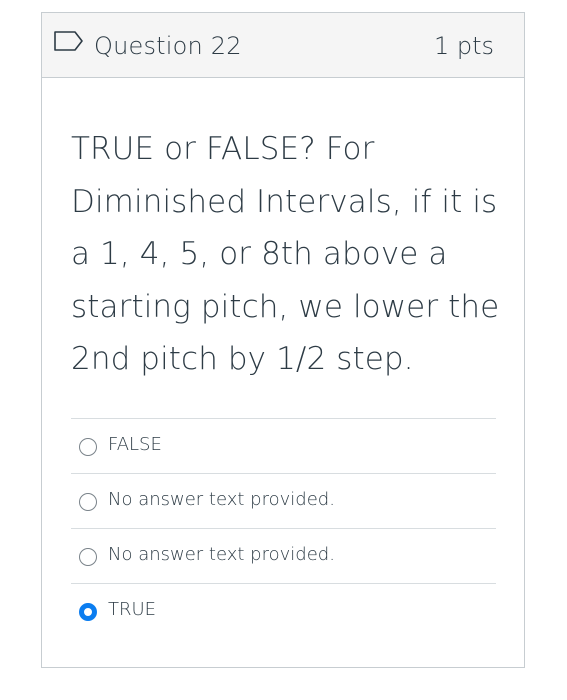 The width and height of the screenshot is (567, 700). I want to click on answer-label: TRUE, so click(132, 609).